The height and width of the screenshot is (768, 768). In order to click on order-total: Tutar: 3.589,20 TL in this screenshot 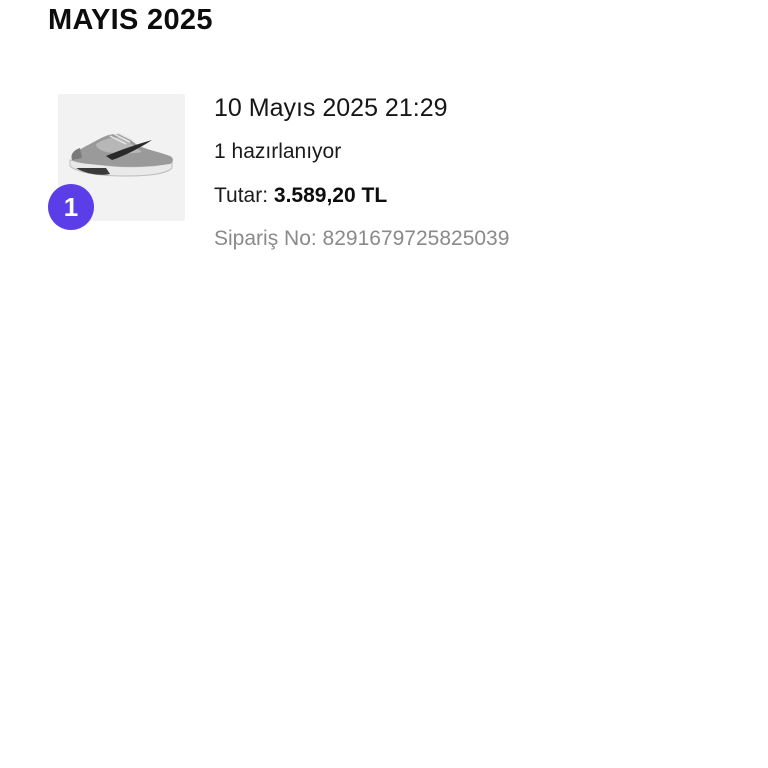, I will do `click(300, 196)`.